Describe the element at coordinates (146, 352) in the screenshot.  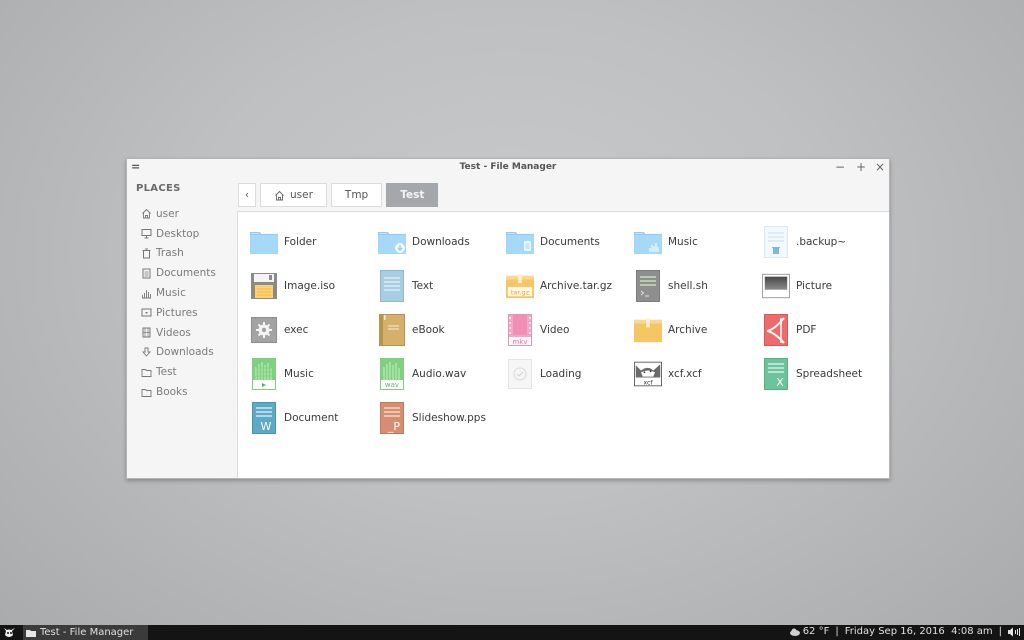
I see `download-icon` at that location.